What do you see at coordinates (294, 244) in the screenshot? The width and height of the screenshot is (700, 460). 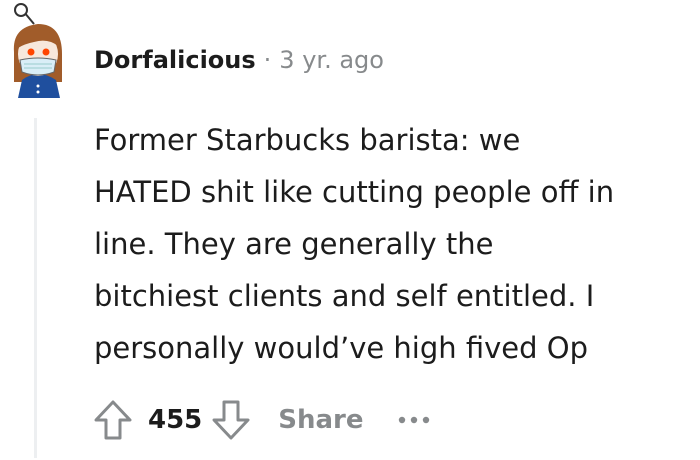 I see `comment-line: line. They are generally the` at bounding box center [294, 244].